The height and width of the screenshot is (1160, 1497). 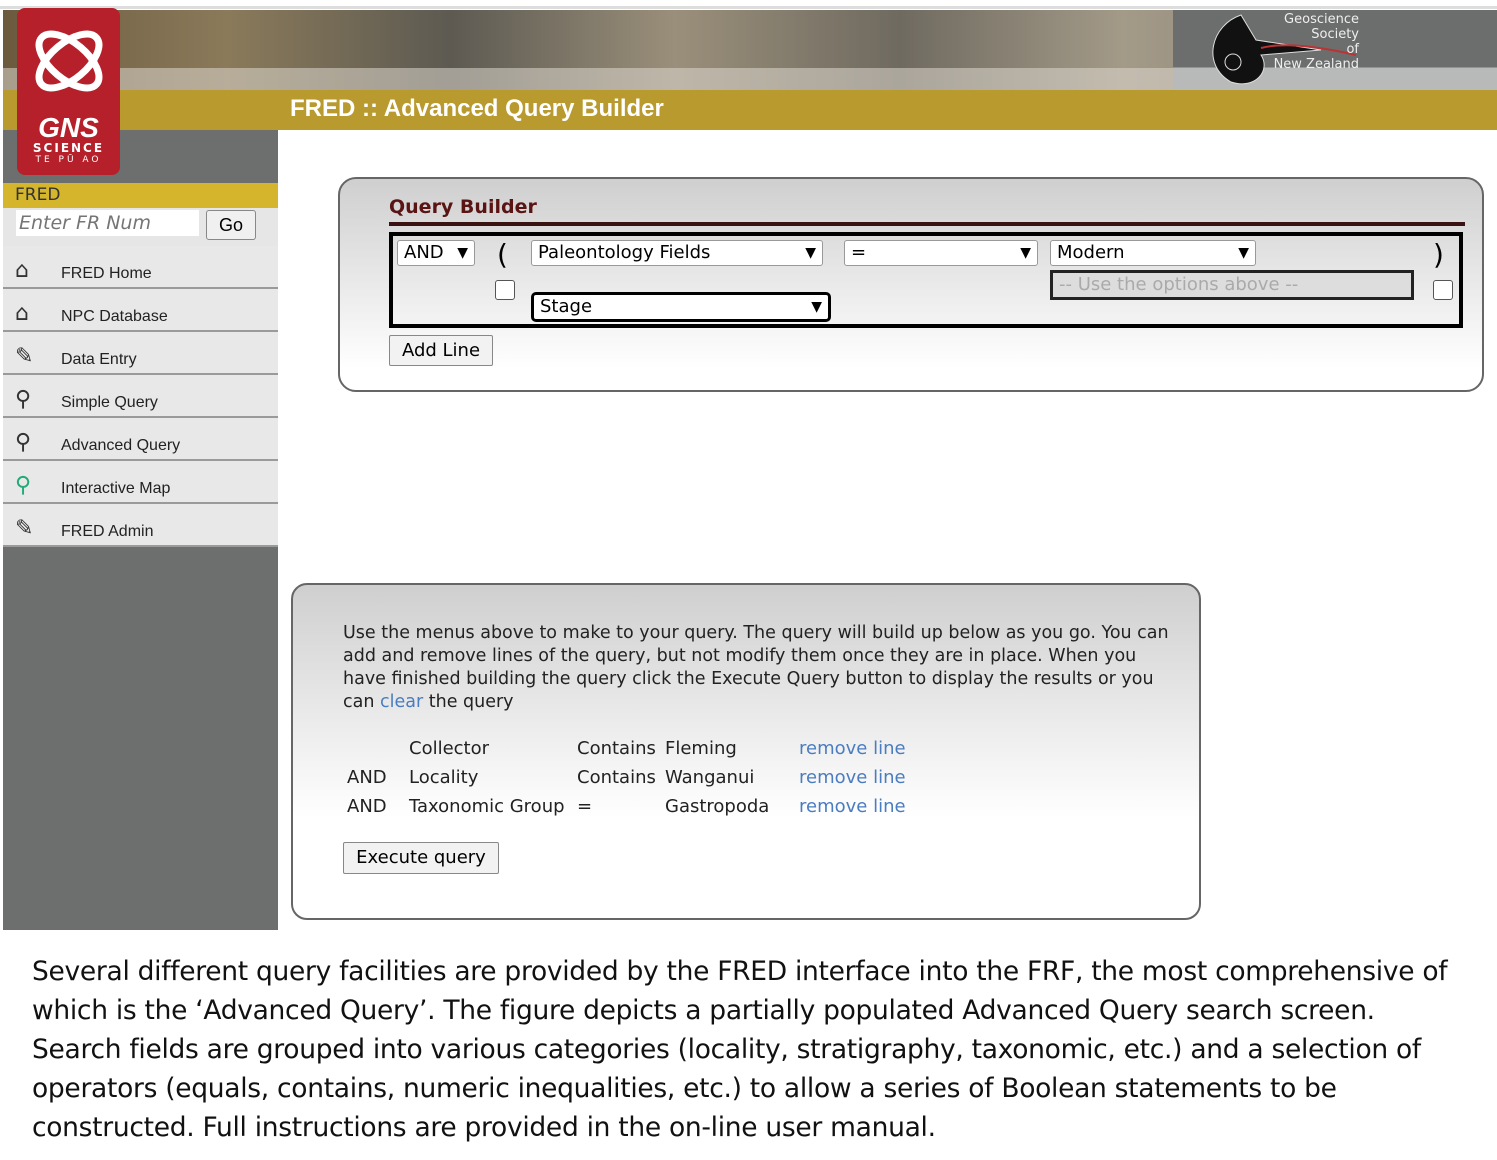 What do you see at coordinates (1153, 253) in the screenshot?
I see `value-select: Modern ▼` at bounding box center [1153, 253].